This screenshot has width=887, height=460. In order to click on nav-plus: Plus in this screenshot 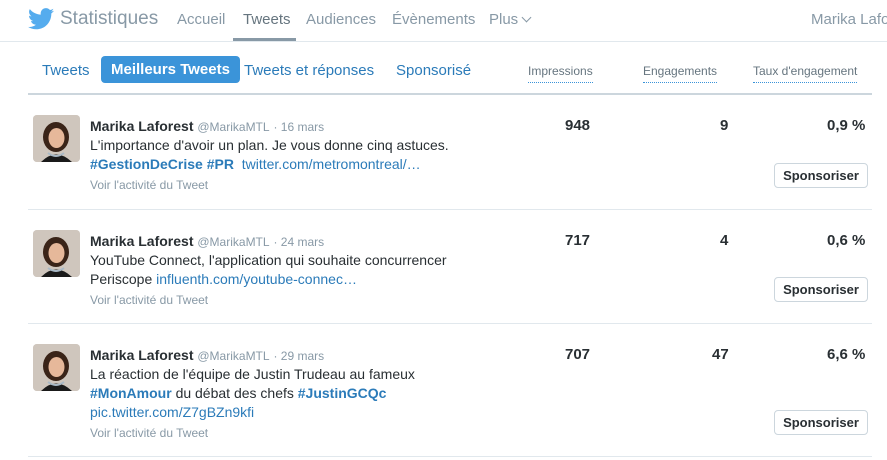, I will do `click(510, 19)`.